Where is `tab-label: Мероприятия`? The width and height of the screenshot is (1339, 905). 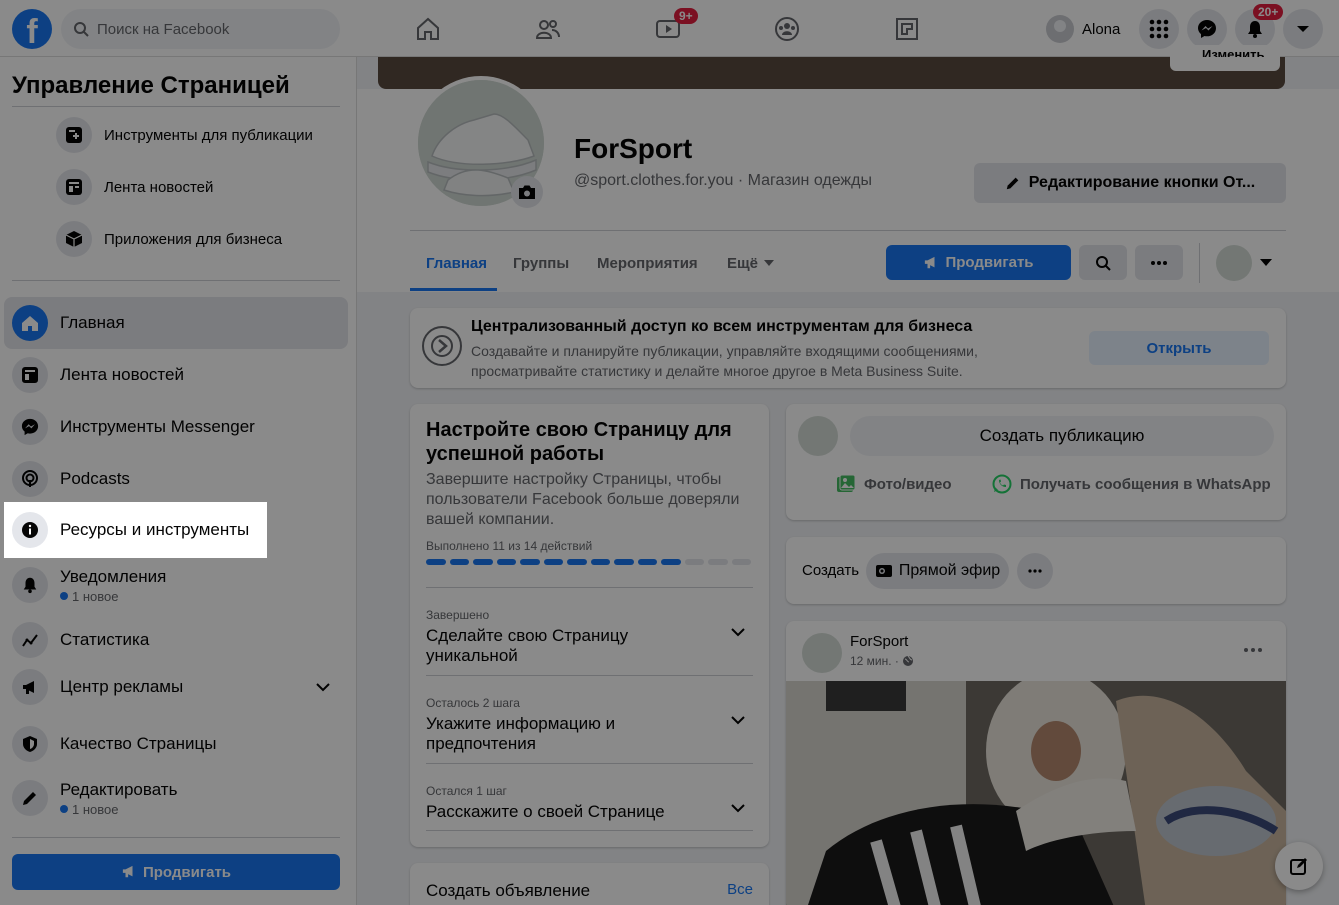
tab-label: Мероприятия is located at coordinates (647, 263).